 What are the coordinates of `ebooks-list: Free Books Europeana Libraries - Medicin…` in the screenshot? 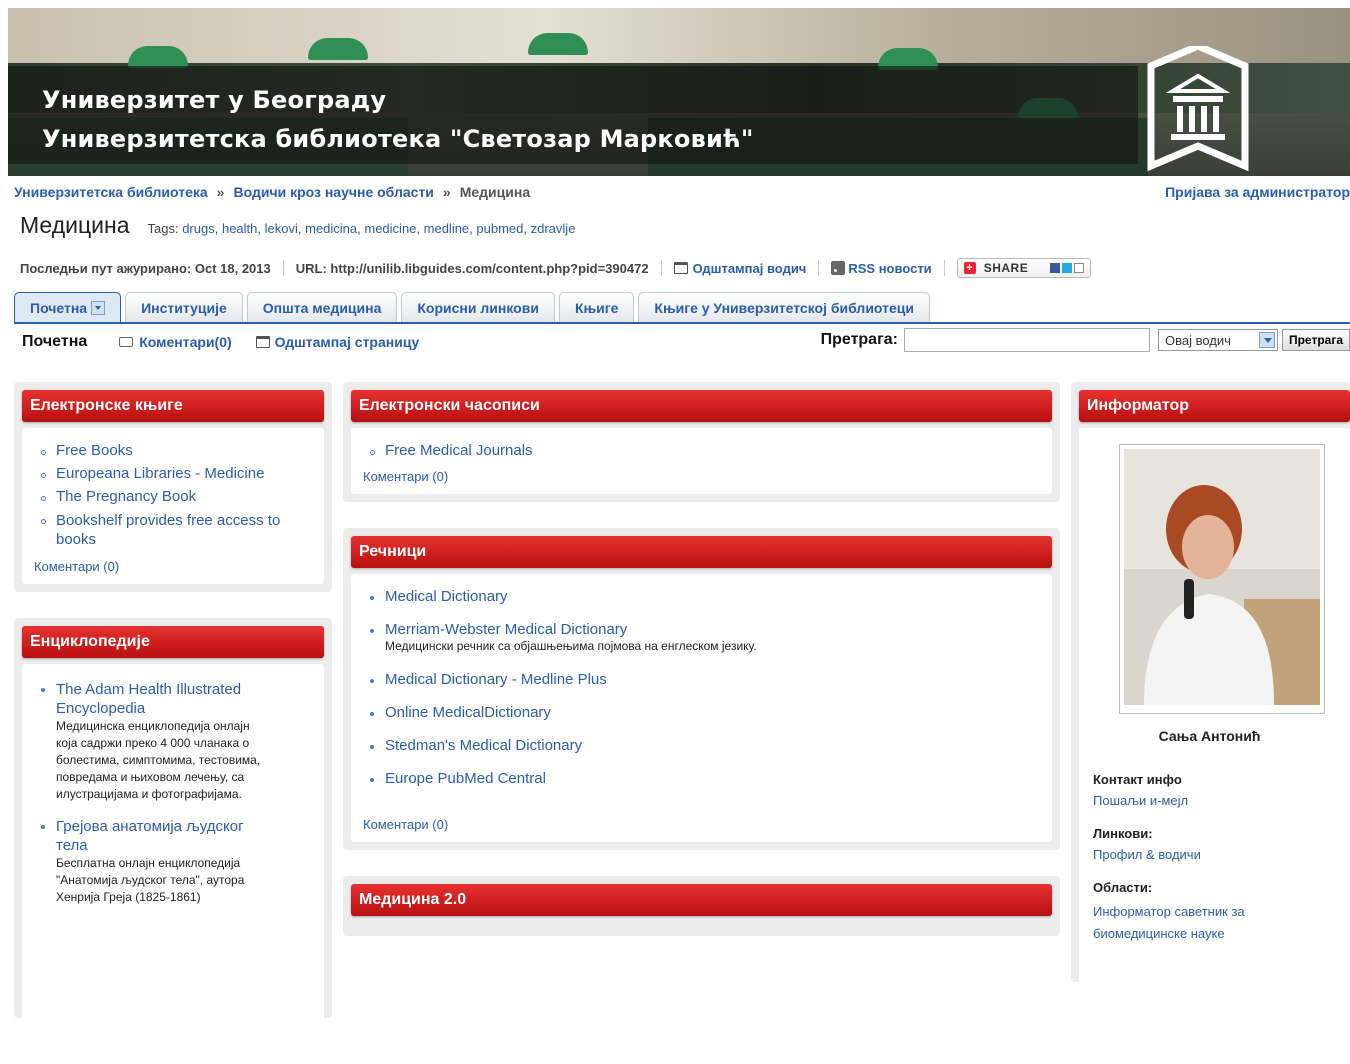 It's located at (174, 495).